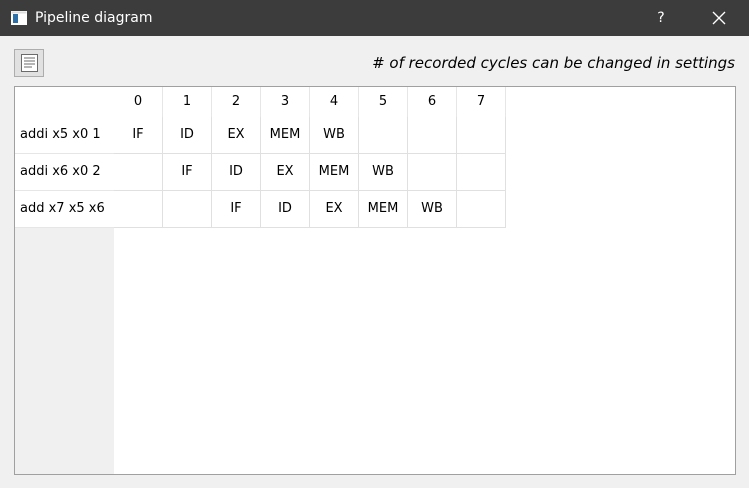  I want to click on row-header-instruction: addi x5 x0 1, so click(64, 135).